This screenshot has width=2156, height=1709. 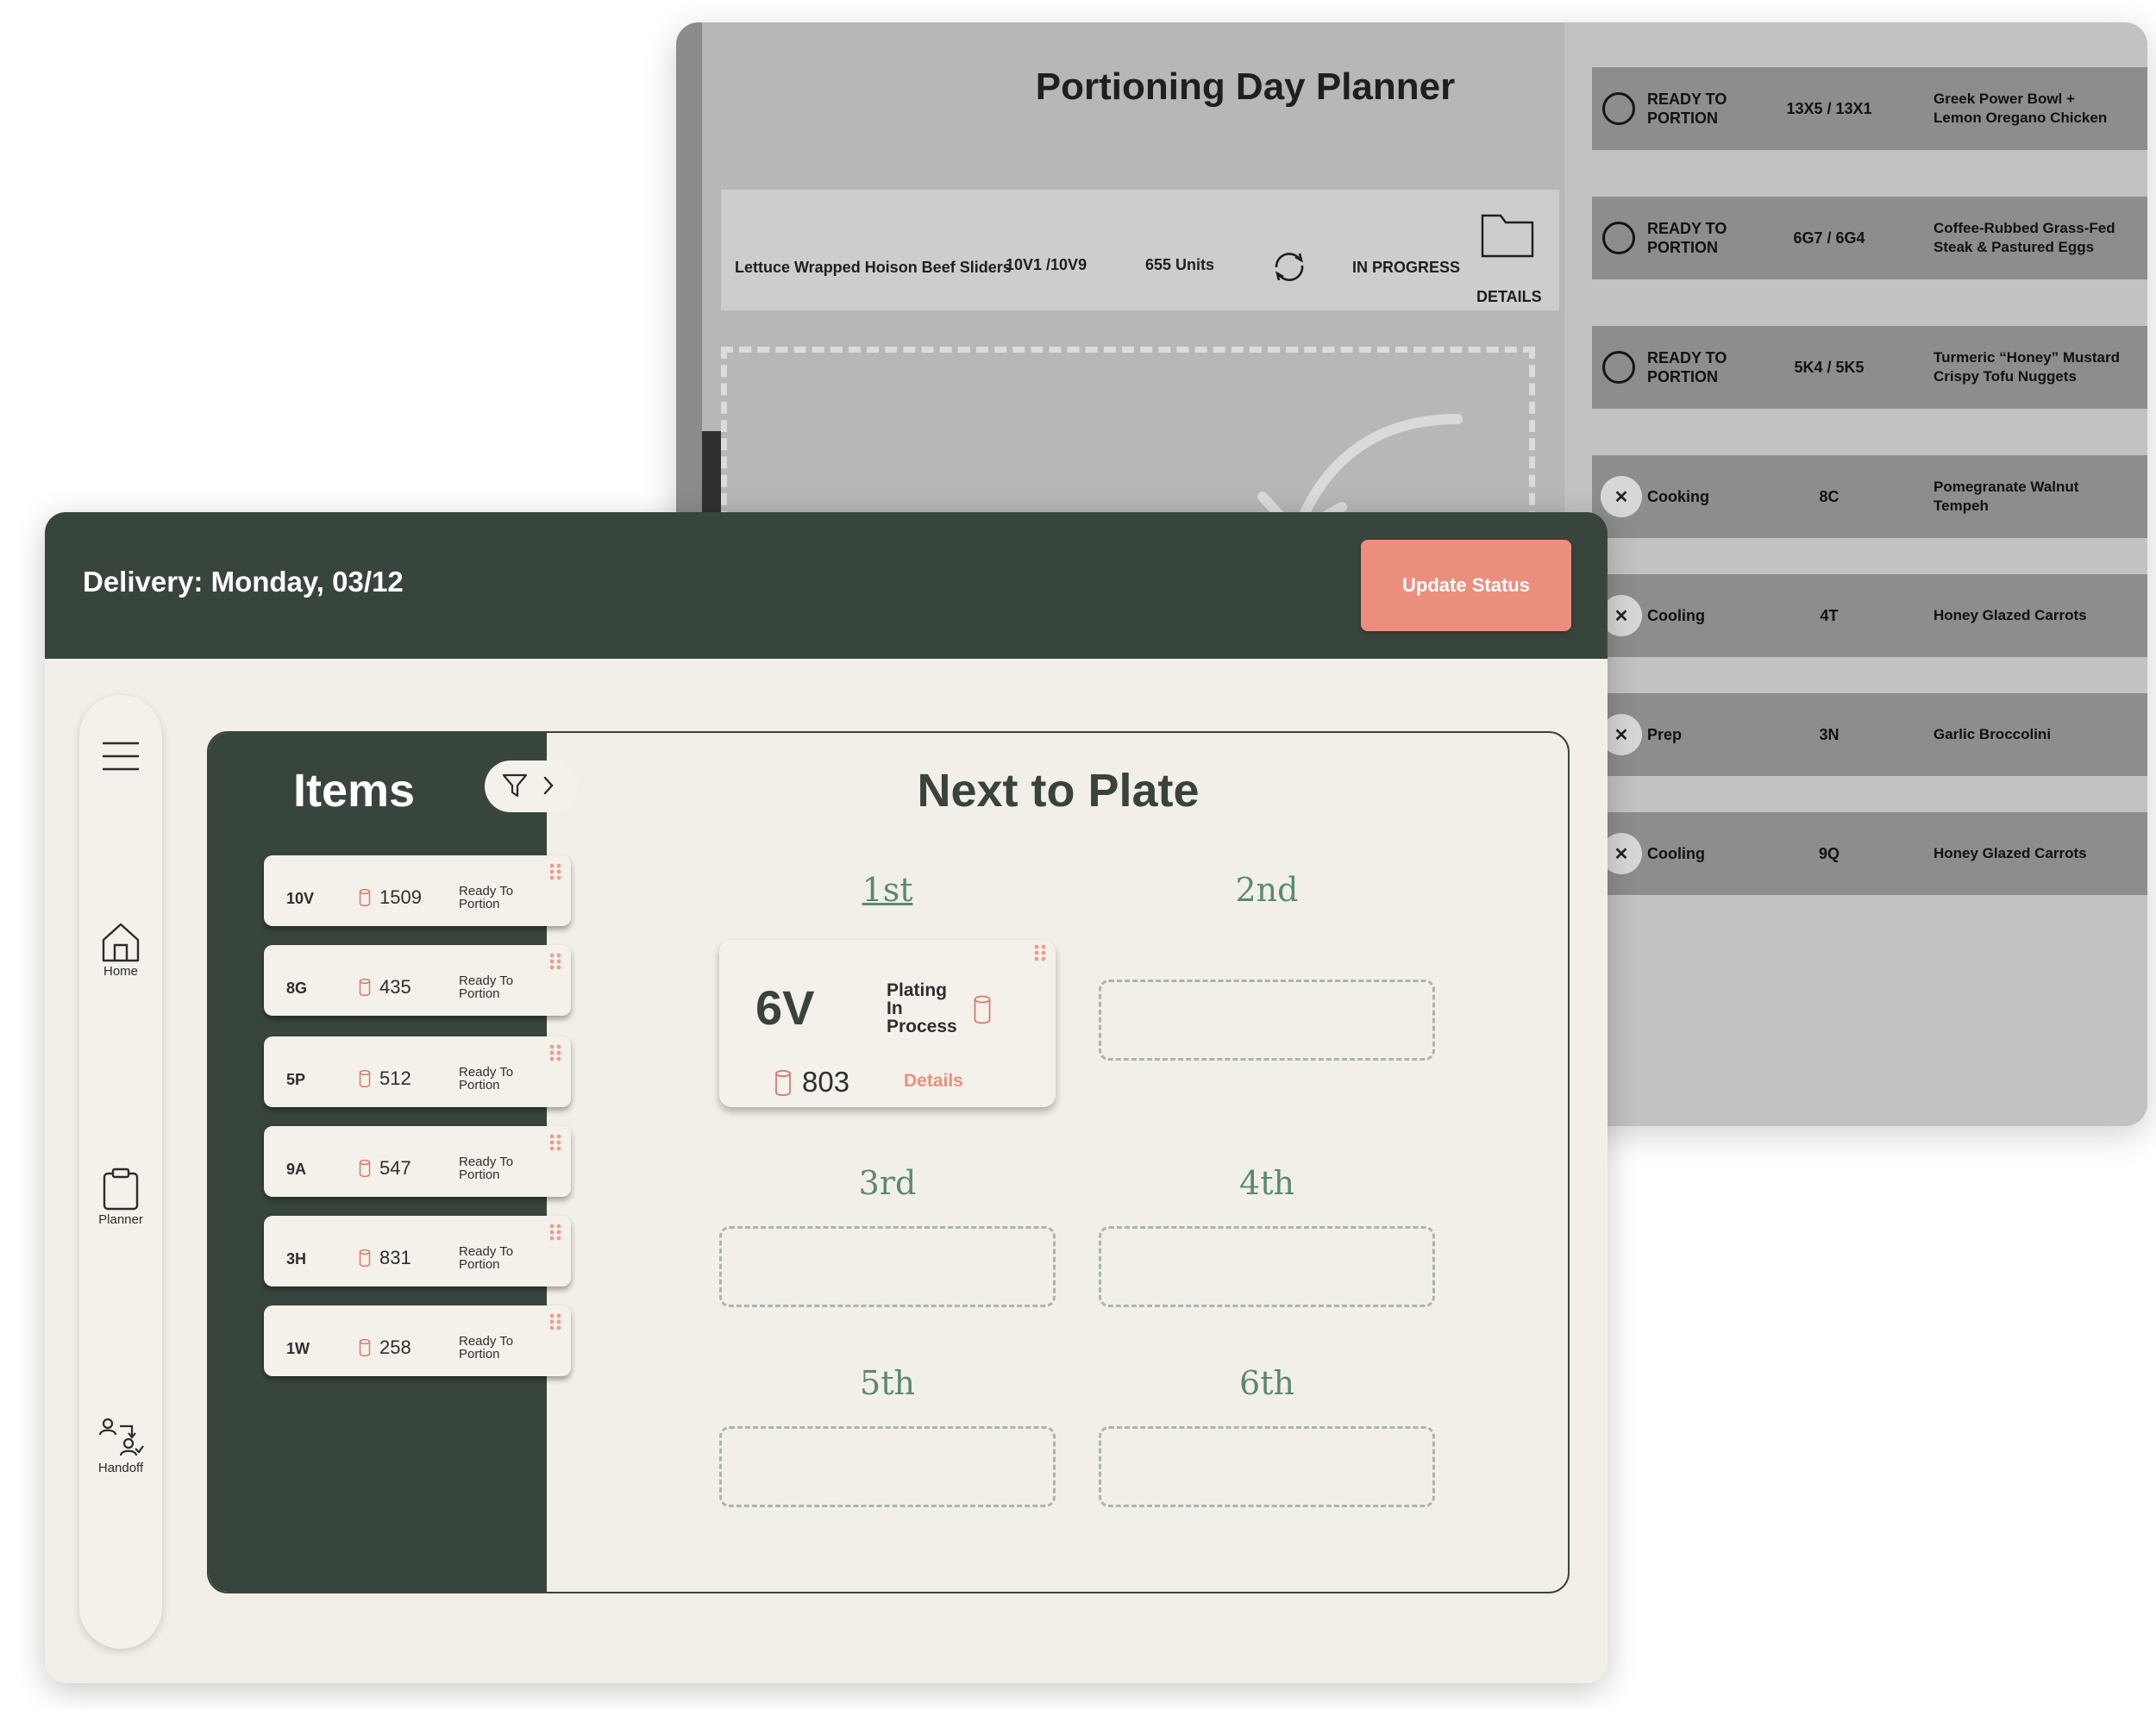 What do you see at coordinates (1665, 734) in the screenshot?
I see `queue-status-line: Prep` at bounding box center [1665, 734].